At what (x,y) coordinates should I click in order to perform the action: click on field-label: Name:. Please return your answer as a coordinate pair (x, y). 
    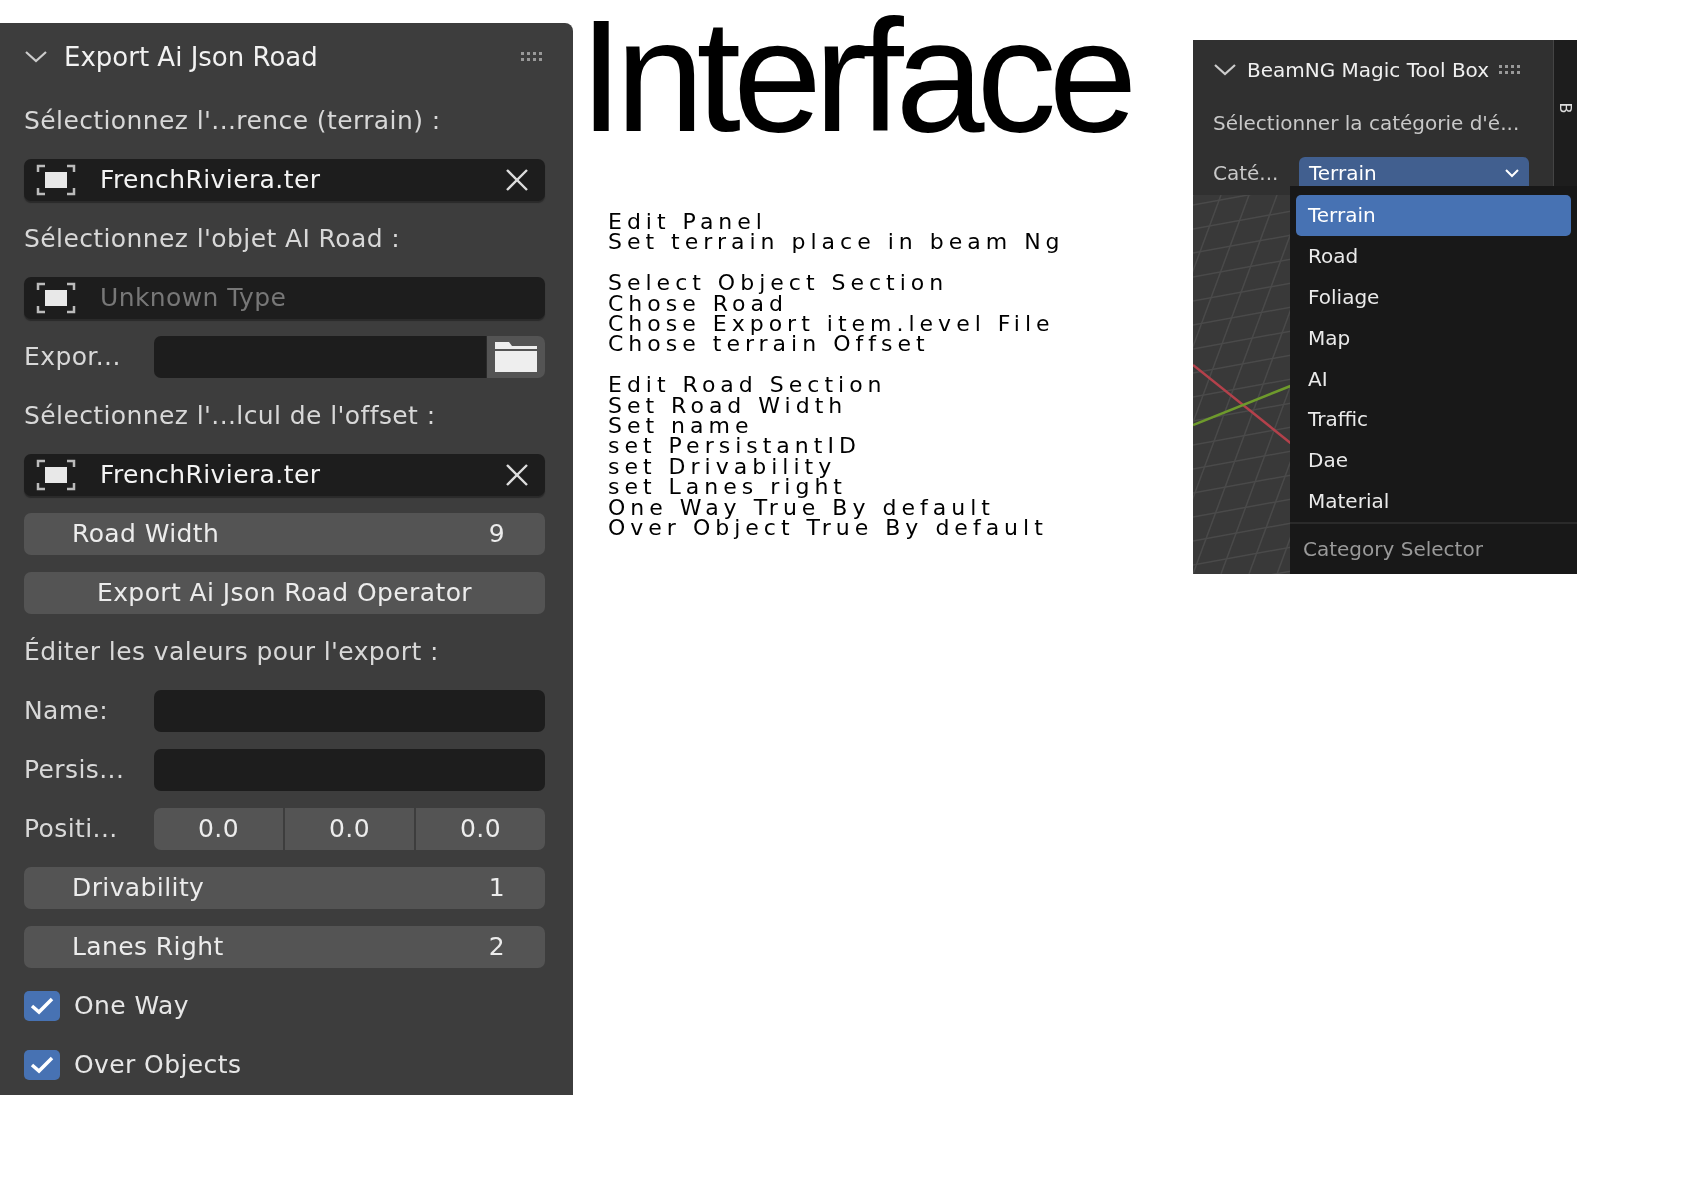
    Looking at the image, I should click on (67, 710).